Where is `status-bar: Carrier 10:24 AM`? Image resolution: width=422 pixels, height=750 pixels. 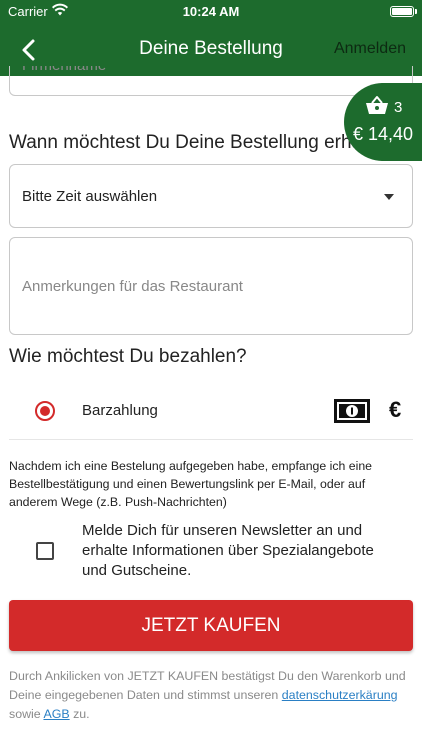 status-bar: Carrier 10:24 AM is located at coordinates (211, 12).